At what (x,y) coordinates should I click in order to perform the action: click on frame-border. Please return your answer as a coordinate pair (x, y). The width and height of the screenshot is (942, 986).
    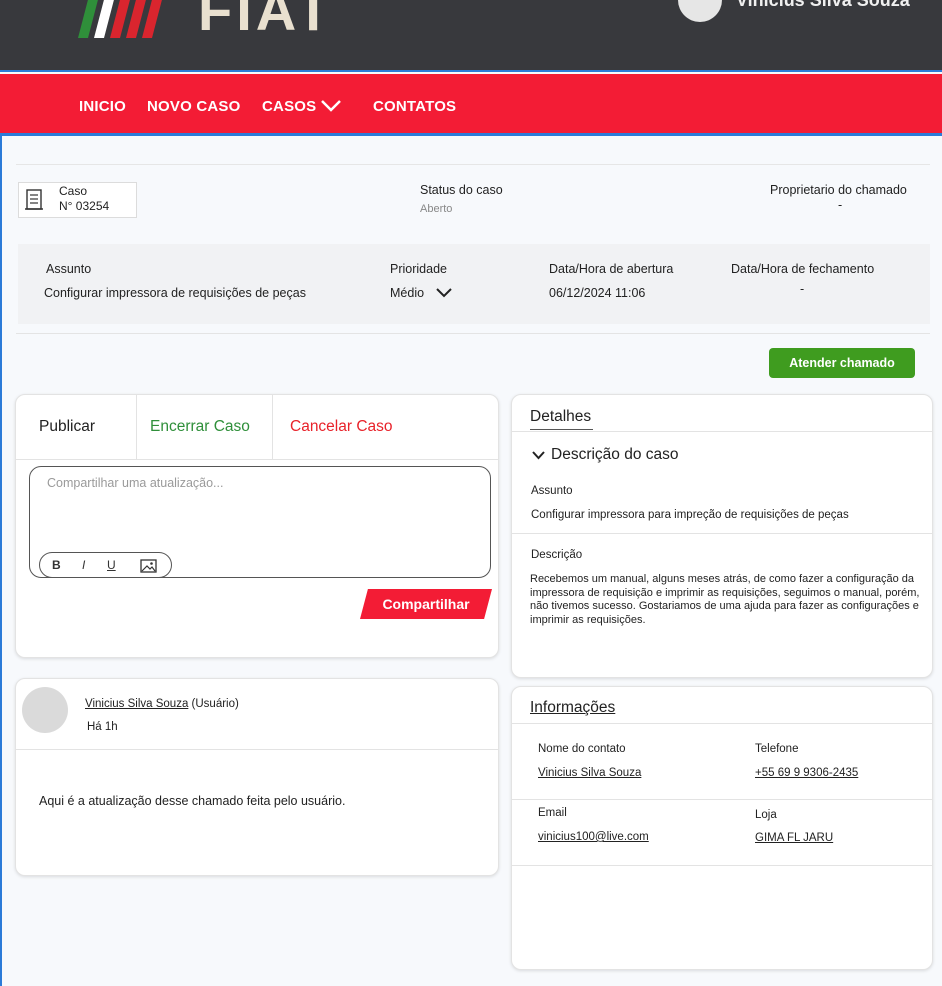
    Looking at the image, I should click on (1, 561).